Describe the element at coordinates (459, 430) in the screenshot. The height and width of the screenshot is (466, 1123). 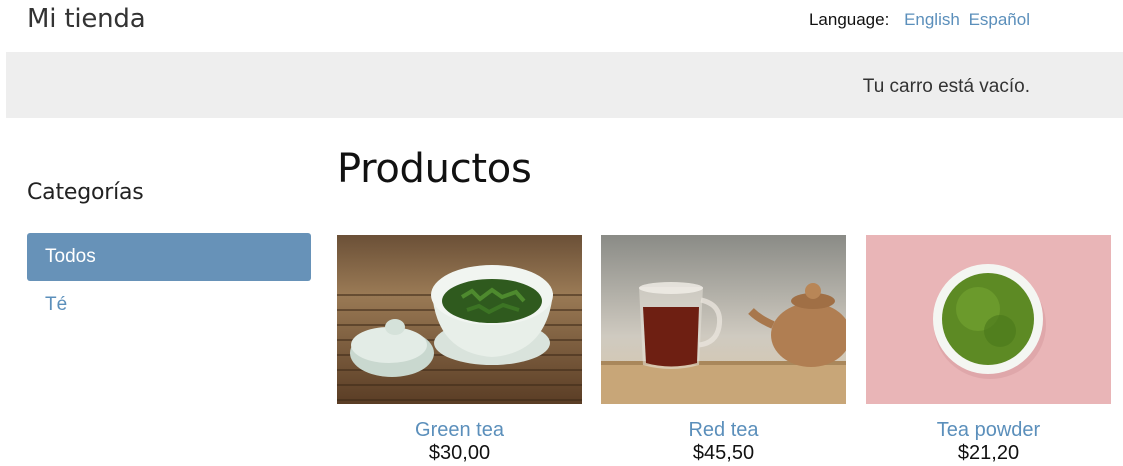
I see `product-name: Green tea` at that location.